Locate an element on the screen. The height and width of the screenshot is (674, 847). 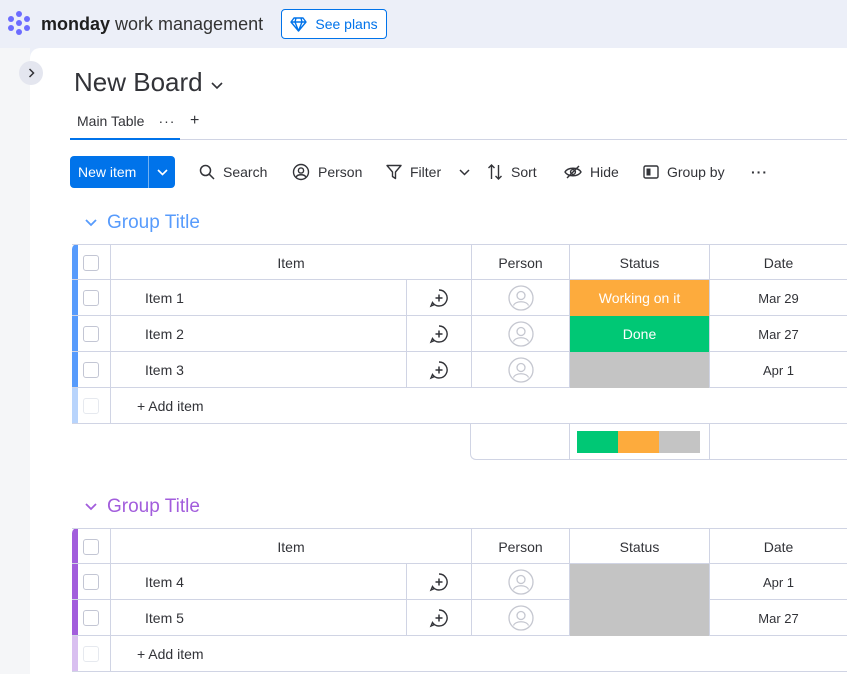
new-item-button: New item is located at coordinates (122, 172).